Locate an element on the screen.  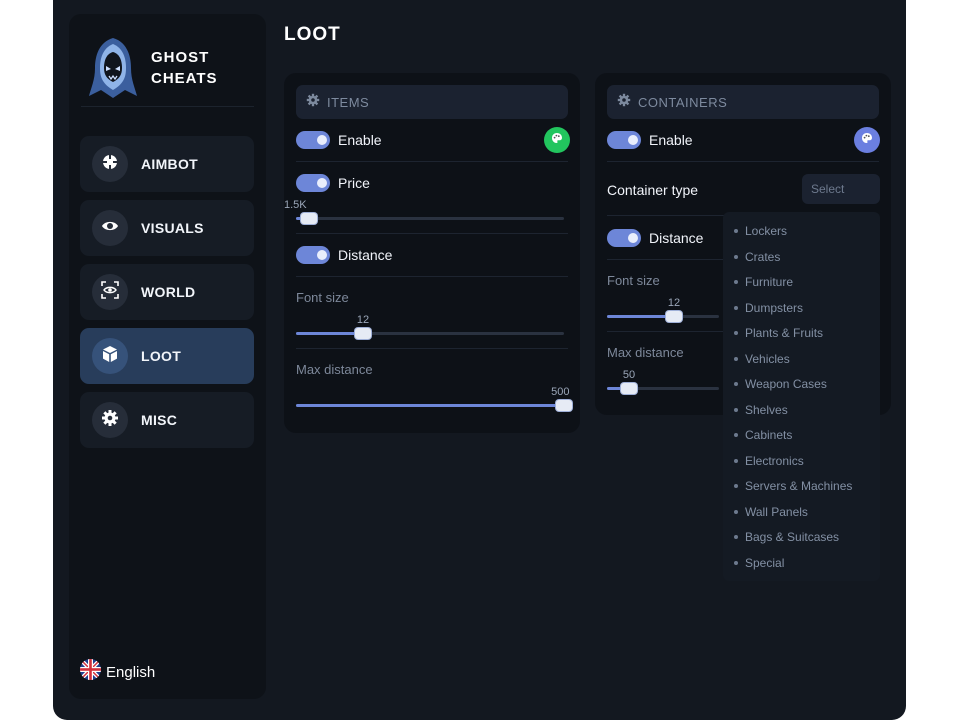
dropdown-option: Crates is located at coordinates (757, 257).